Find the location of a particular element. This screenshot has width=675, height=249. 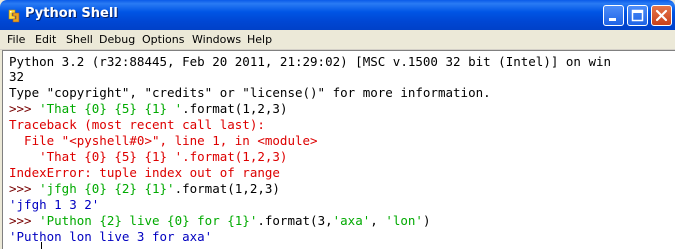

string-literal: 'axa' is located at coordinates (351, 220).